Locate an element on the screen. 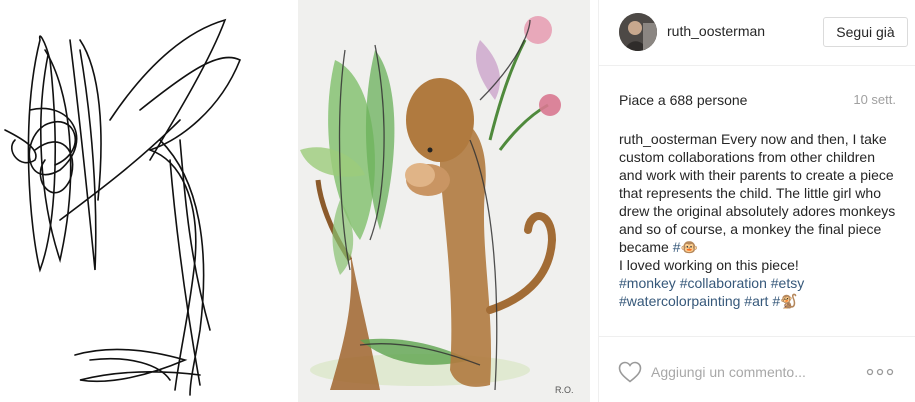  heart-outline-icon is located at coordinates (630, 372).